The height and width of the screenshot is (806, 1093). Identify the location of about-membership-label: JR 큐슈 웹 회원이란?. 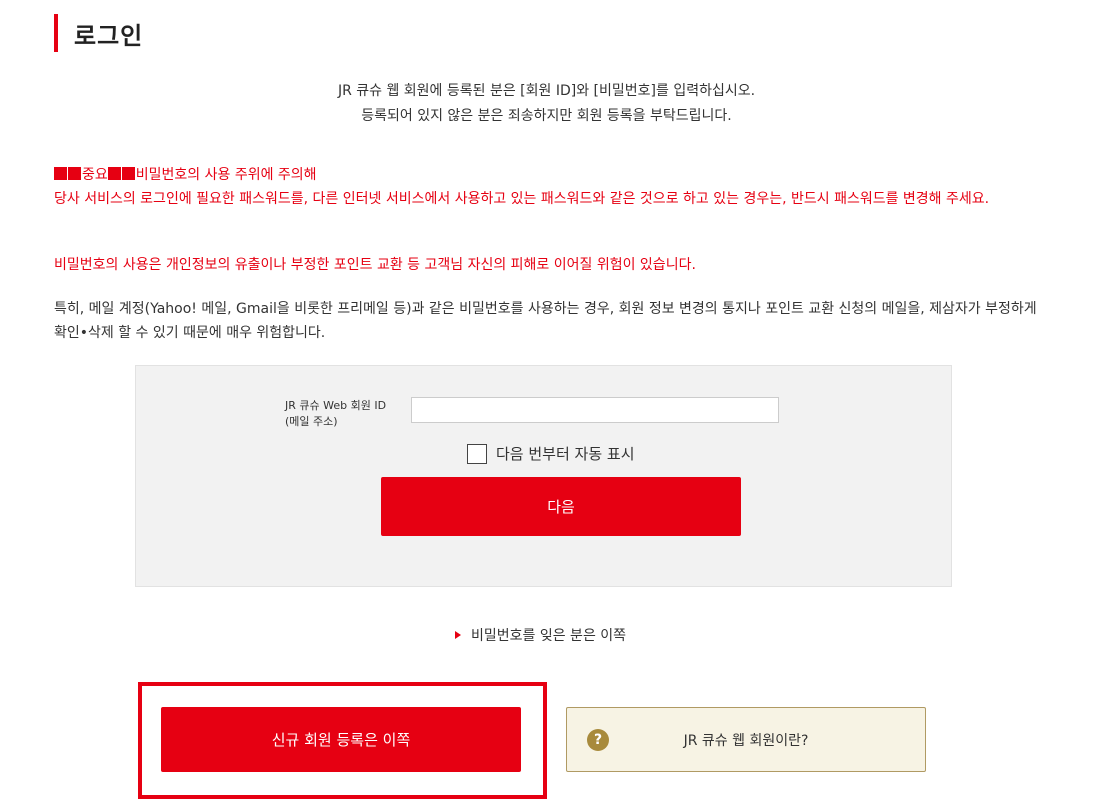
(746, 739).